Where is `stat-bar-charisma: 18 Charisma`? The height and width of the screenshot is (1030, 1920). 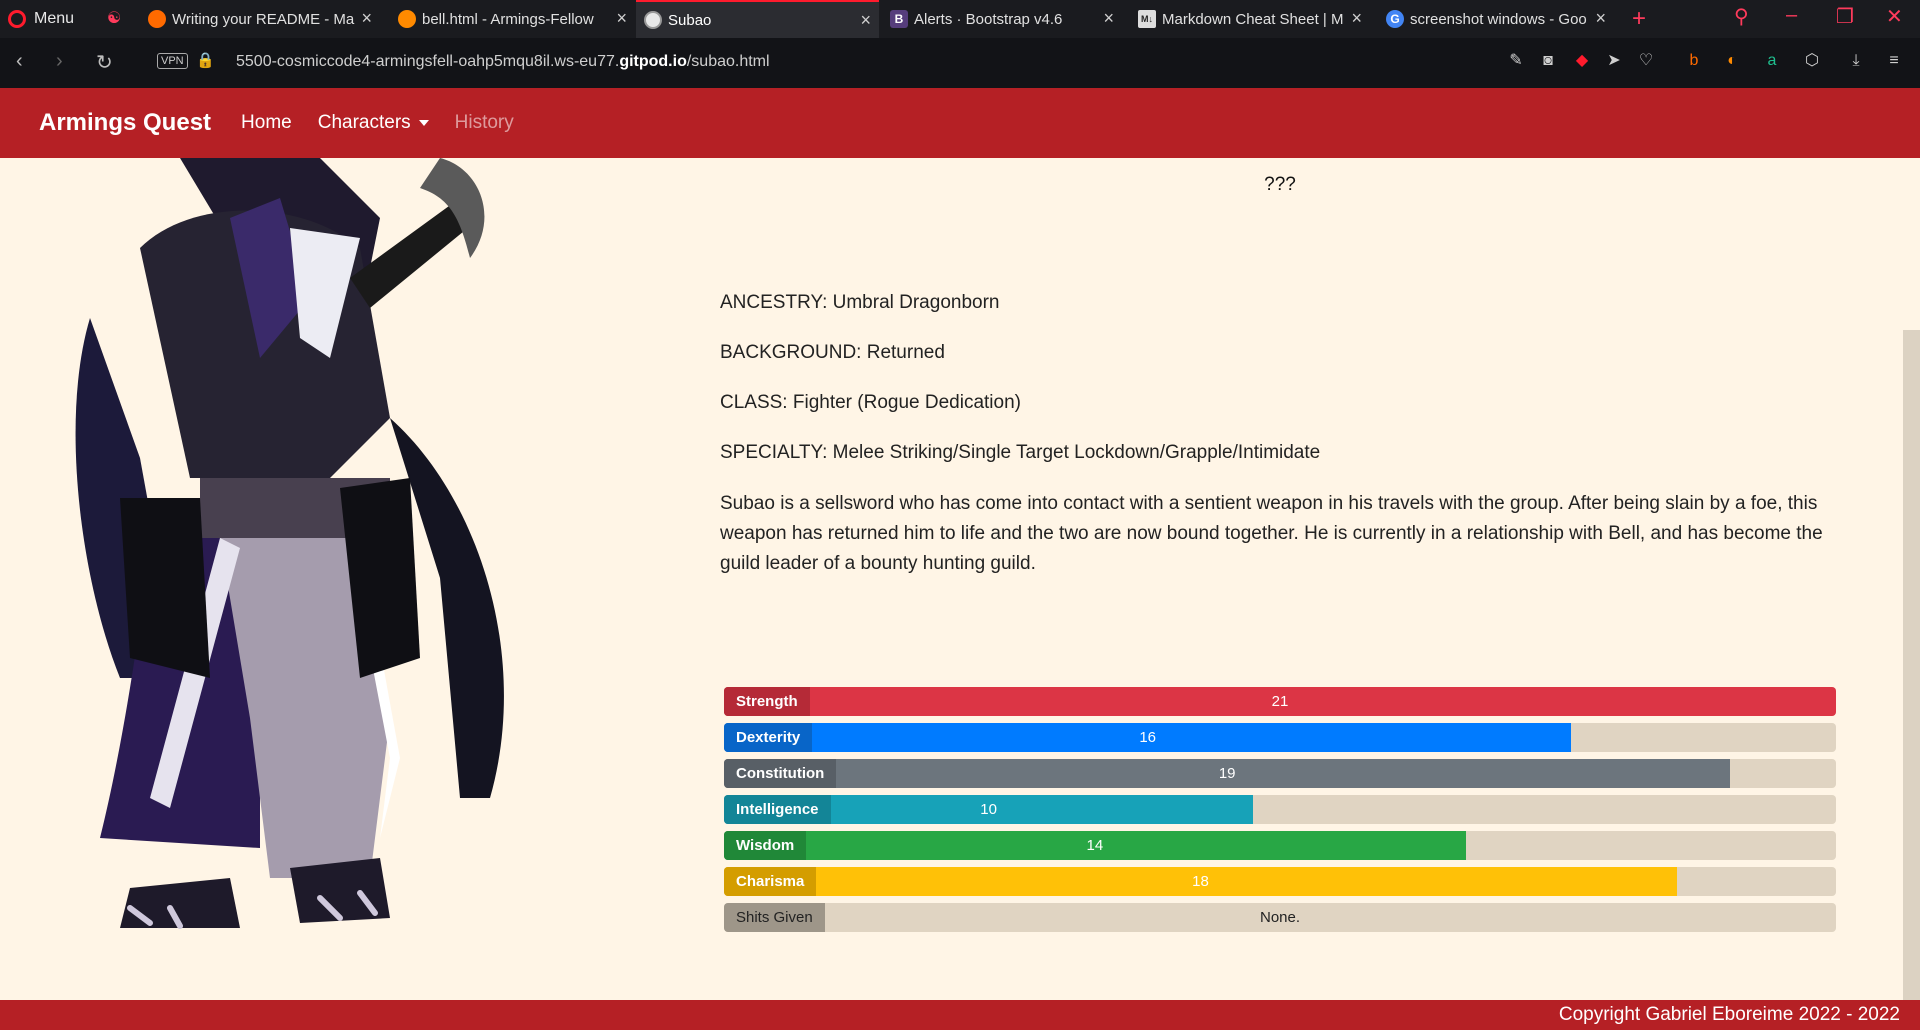 stat-bar-charisma: 18 Charisma is located at coordinates (1280, 881).